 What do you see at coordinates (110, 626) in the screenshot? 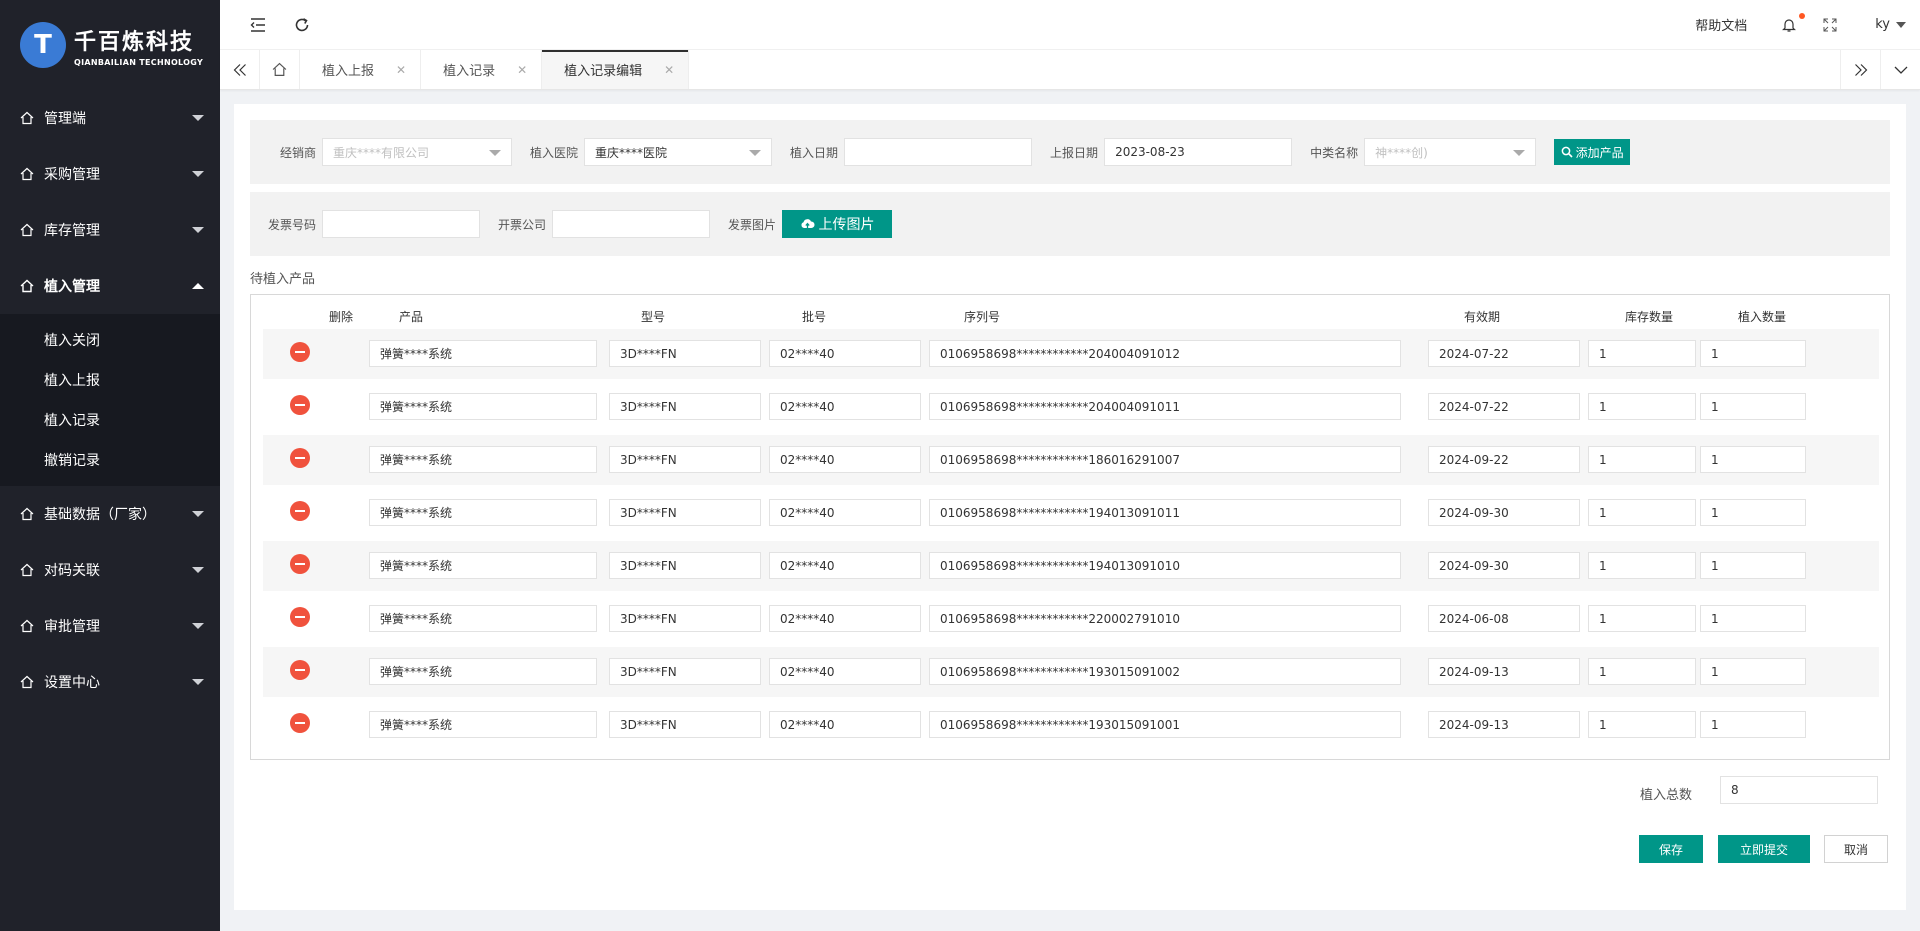
I see `menu-item-approval: 审批管理` at bounding box center [110, 626].